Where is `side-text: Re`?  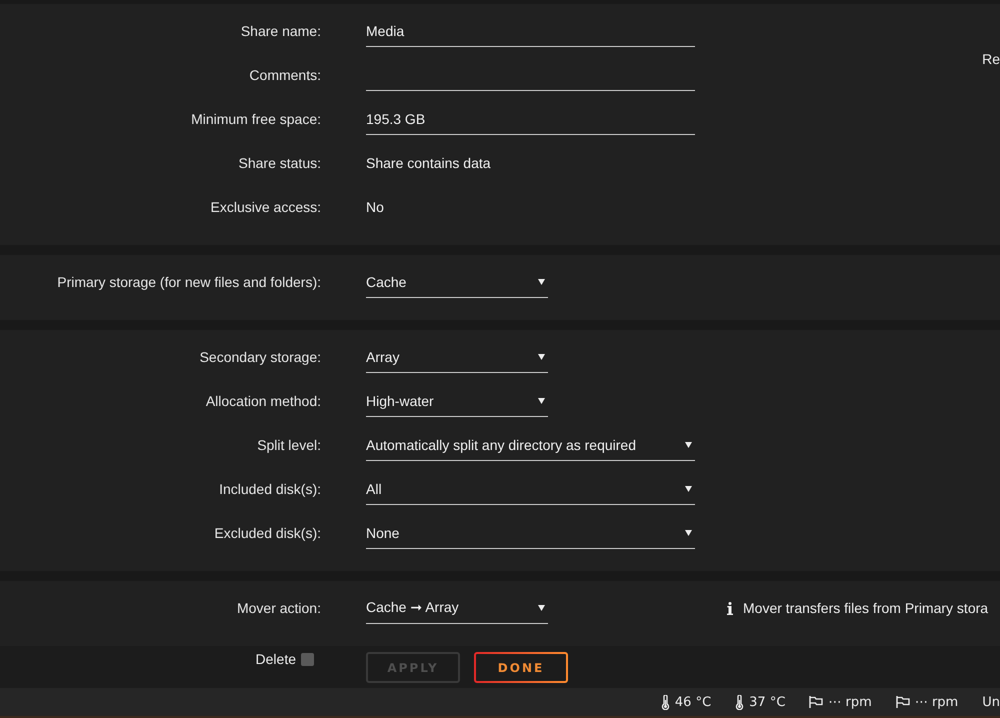 side-text: Re is located at coordinates (991, 59).